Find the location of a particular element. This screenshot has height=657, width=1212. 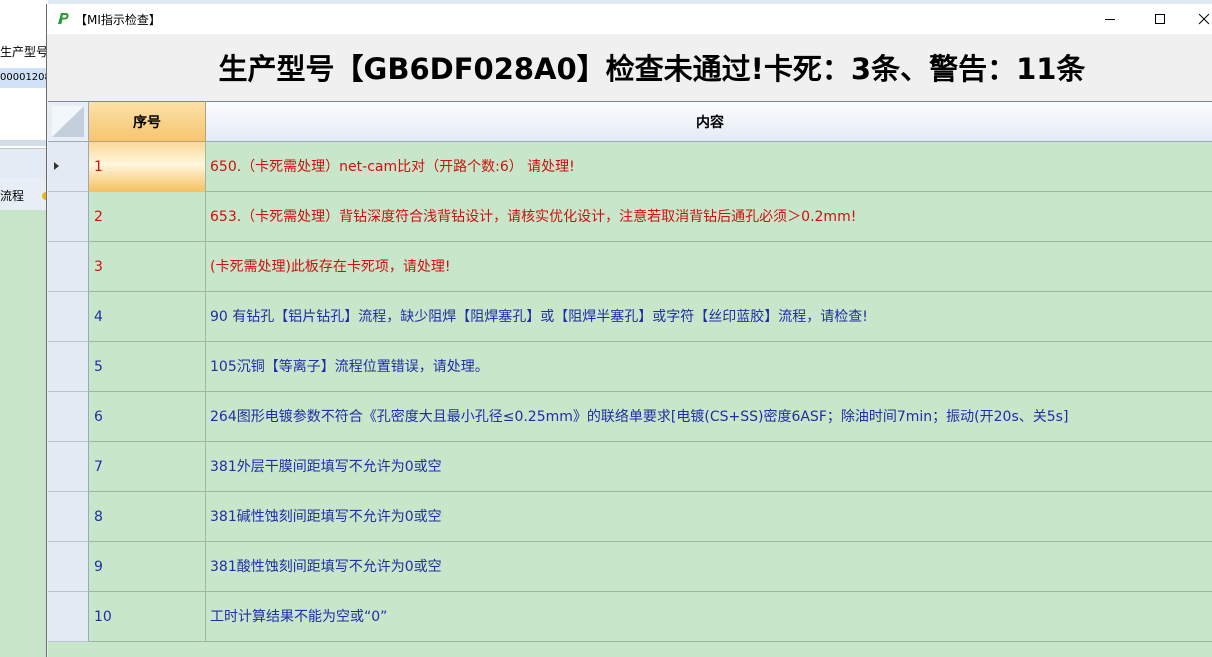

cell-no: 6 is located at coordinates (147, 417).